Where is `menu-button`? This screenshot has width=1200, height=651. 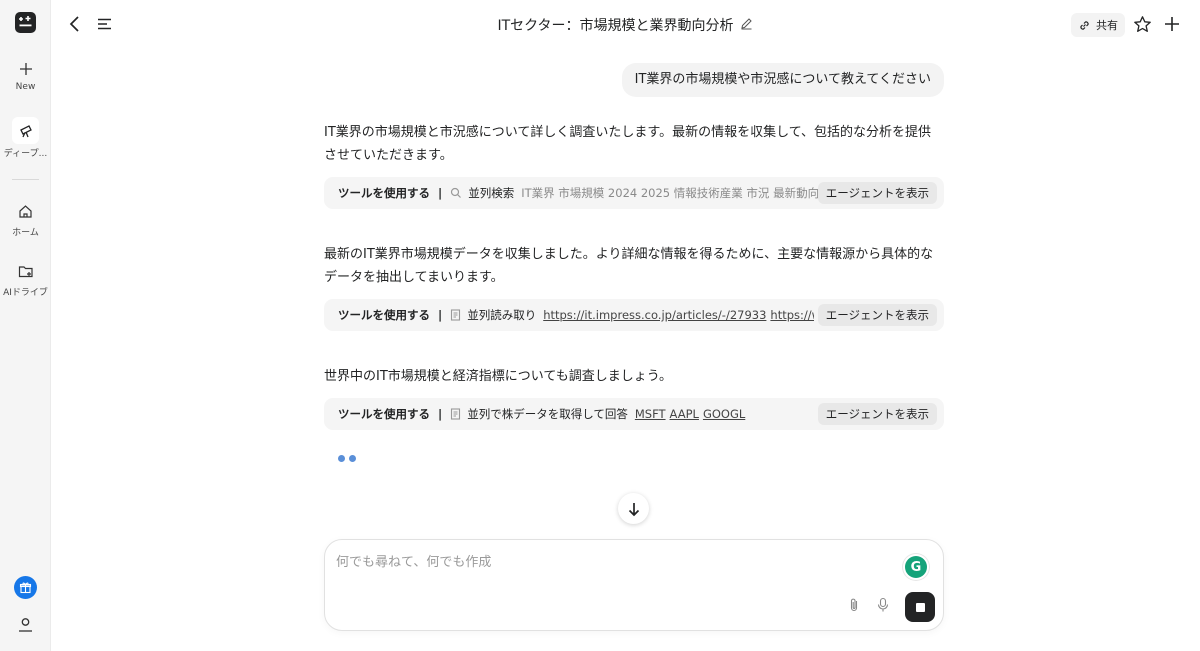 menu-button is located at coordinates (104, 26).